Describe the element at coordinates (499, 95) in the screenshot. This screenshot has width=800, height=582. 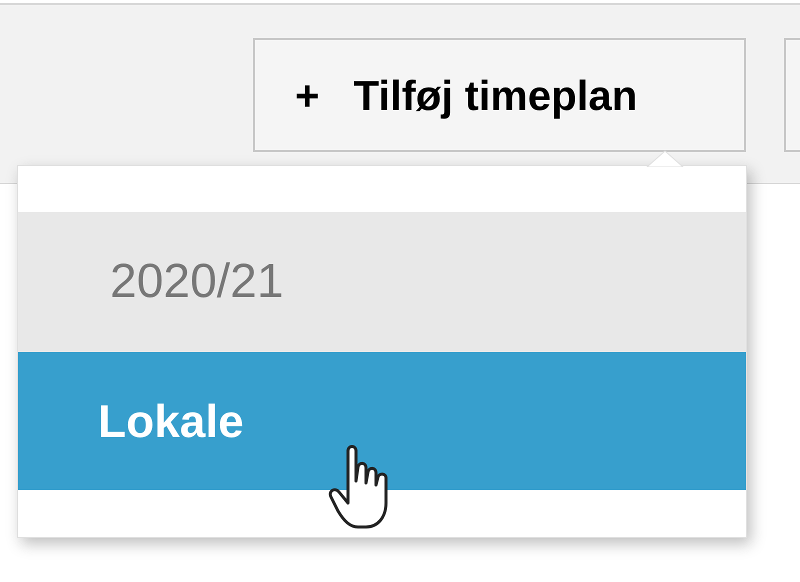
I see `add-schedule-button: + Tilføj timeplan` at that location.